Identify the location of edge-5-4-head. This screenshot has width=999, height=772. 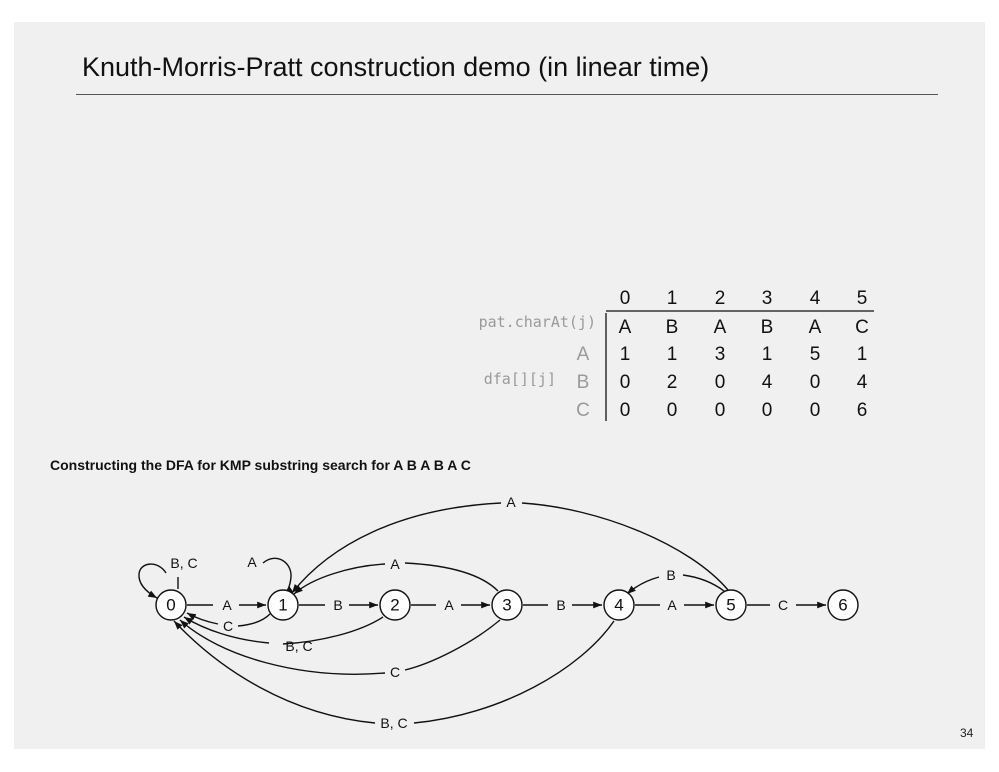
(643, 585).